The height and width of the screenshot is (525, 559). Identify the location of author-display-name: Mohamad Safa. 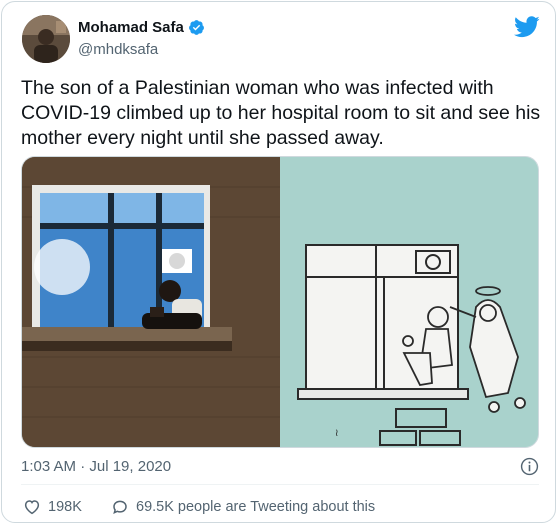
(131, 27).